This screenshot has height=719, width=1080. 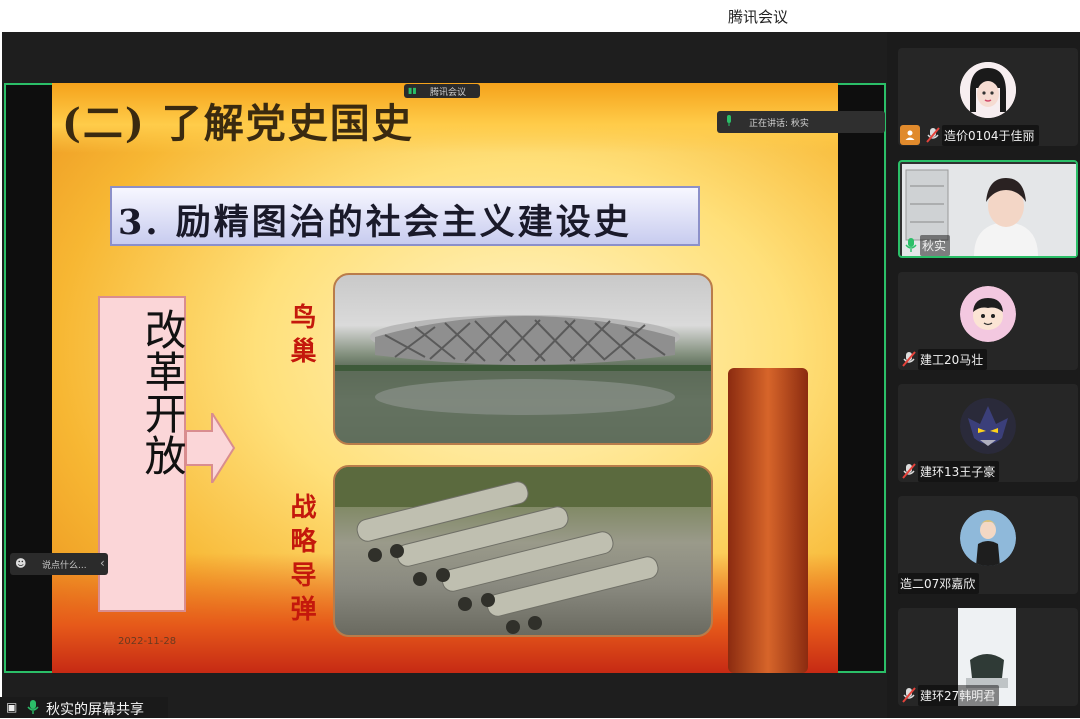 What do you see at coordinates (102, 563) in the screenshot?
I see `chevron-left-icon: ‹` at bounding box center [102, 563].